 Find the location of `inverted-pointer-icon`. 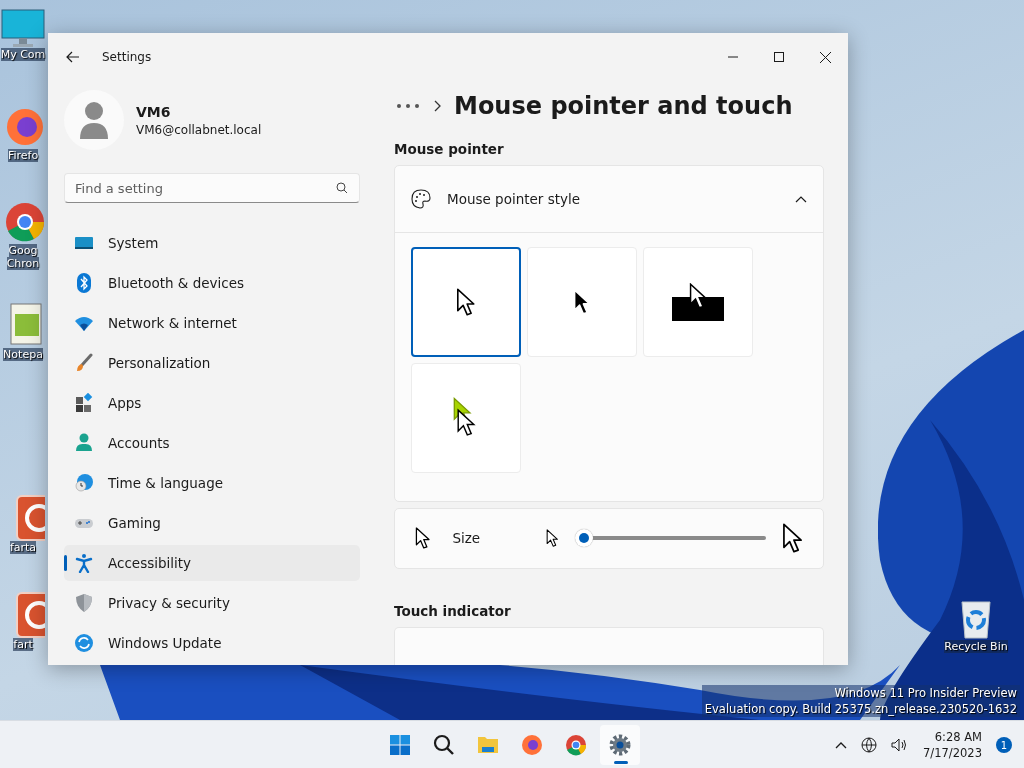

inverted-pointer-icon is located at coordinates (698, 301).